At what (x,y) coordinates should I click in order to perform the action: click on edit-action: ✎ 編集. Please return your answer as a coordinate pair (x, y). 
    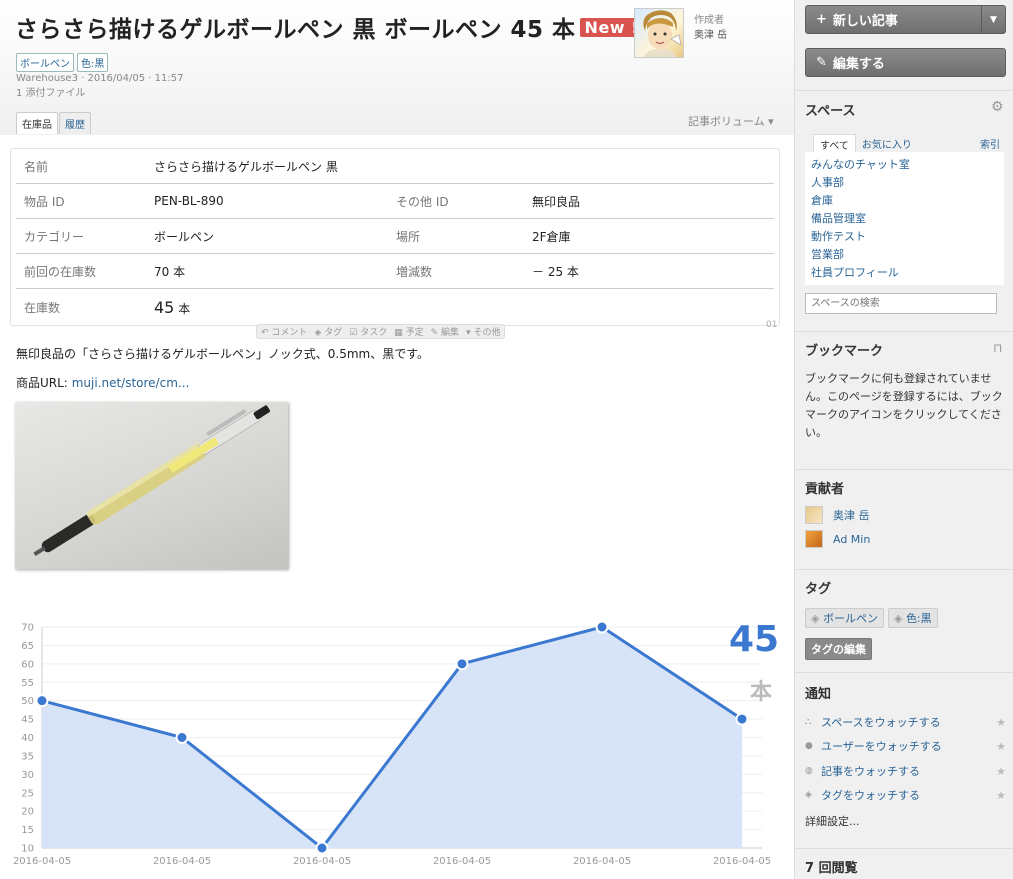
    Looking at the image, I should click on (445, 331).